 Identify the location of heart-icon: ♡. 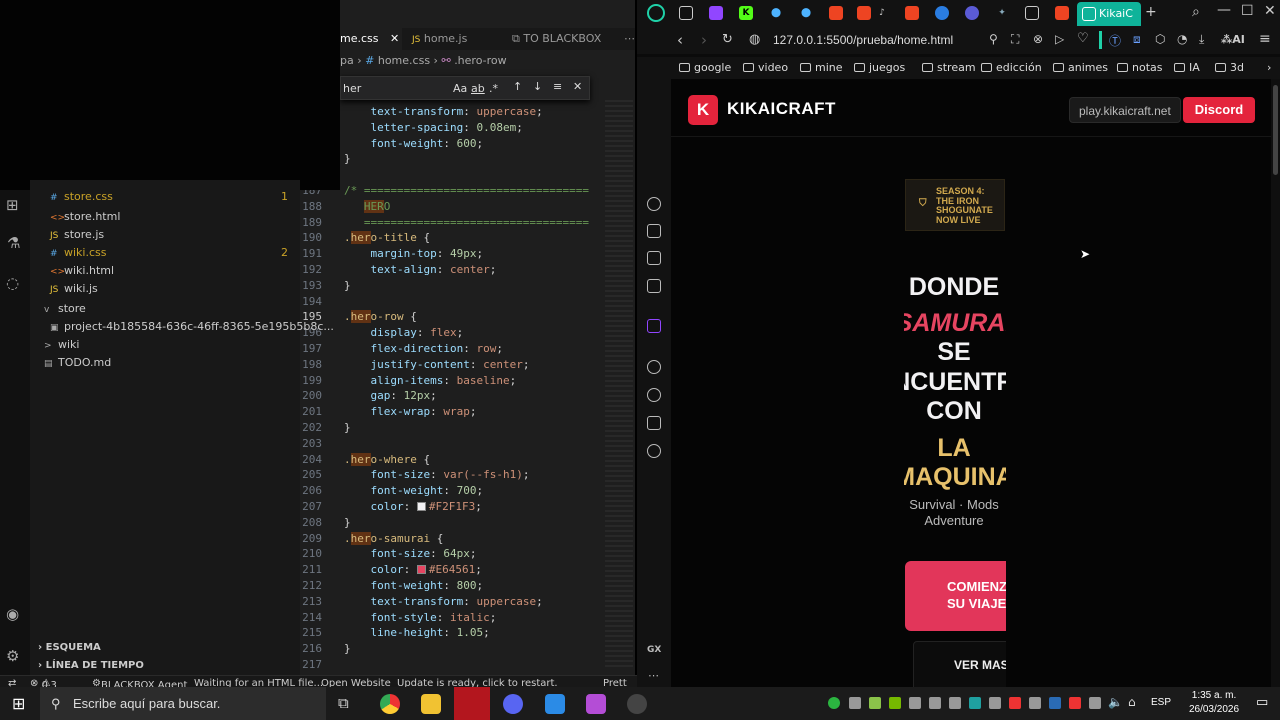
(1083, 38).